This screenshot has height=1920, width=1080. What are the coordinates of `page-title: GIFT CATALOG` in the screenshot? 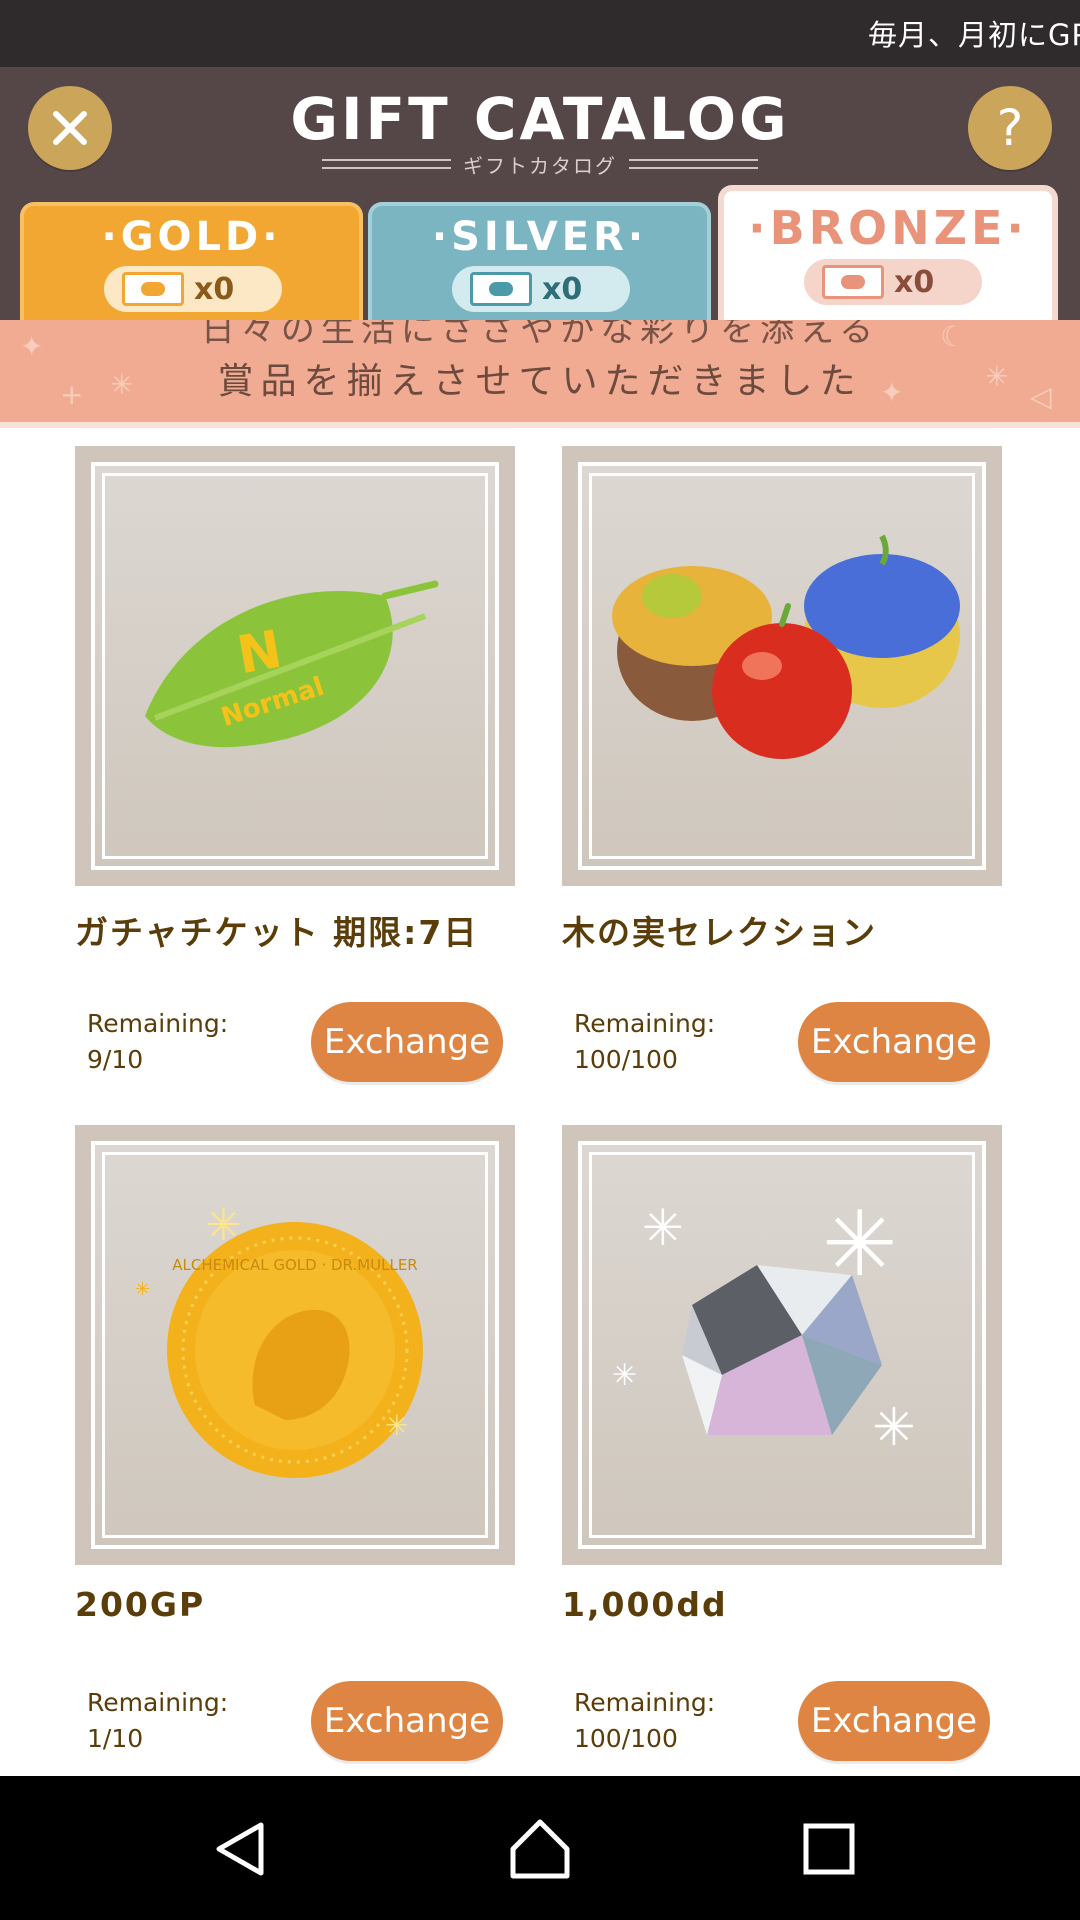 It's located at (540, 119).